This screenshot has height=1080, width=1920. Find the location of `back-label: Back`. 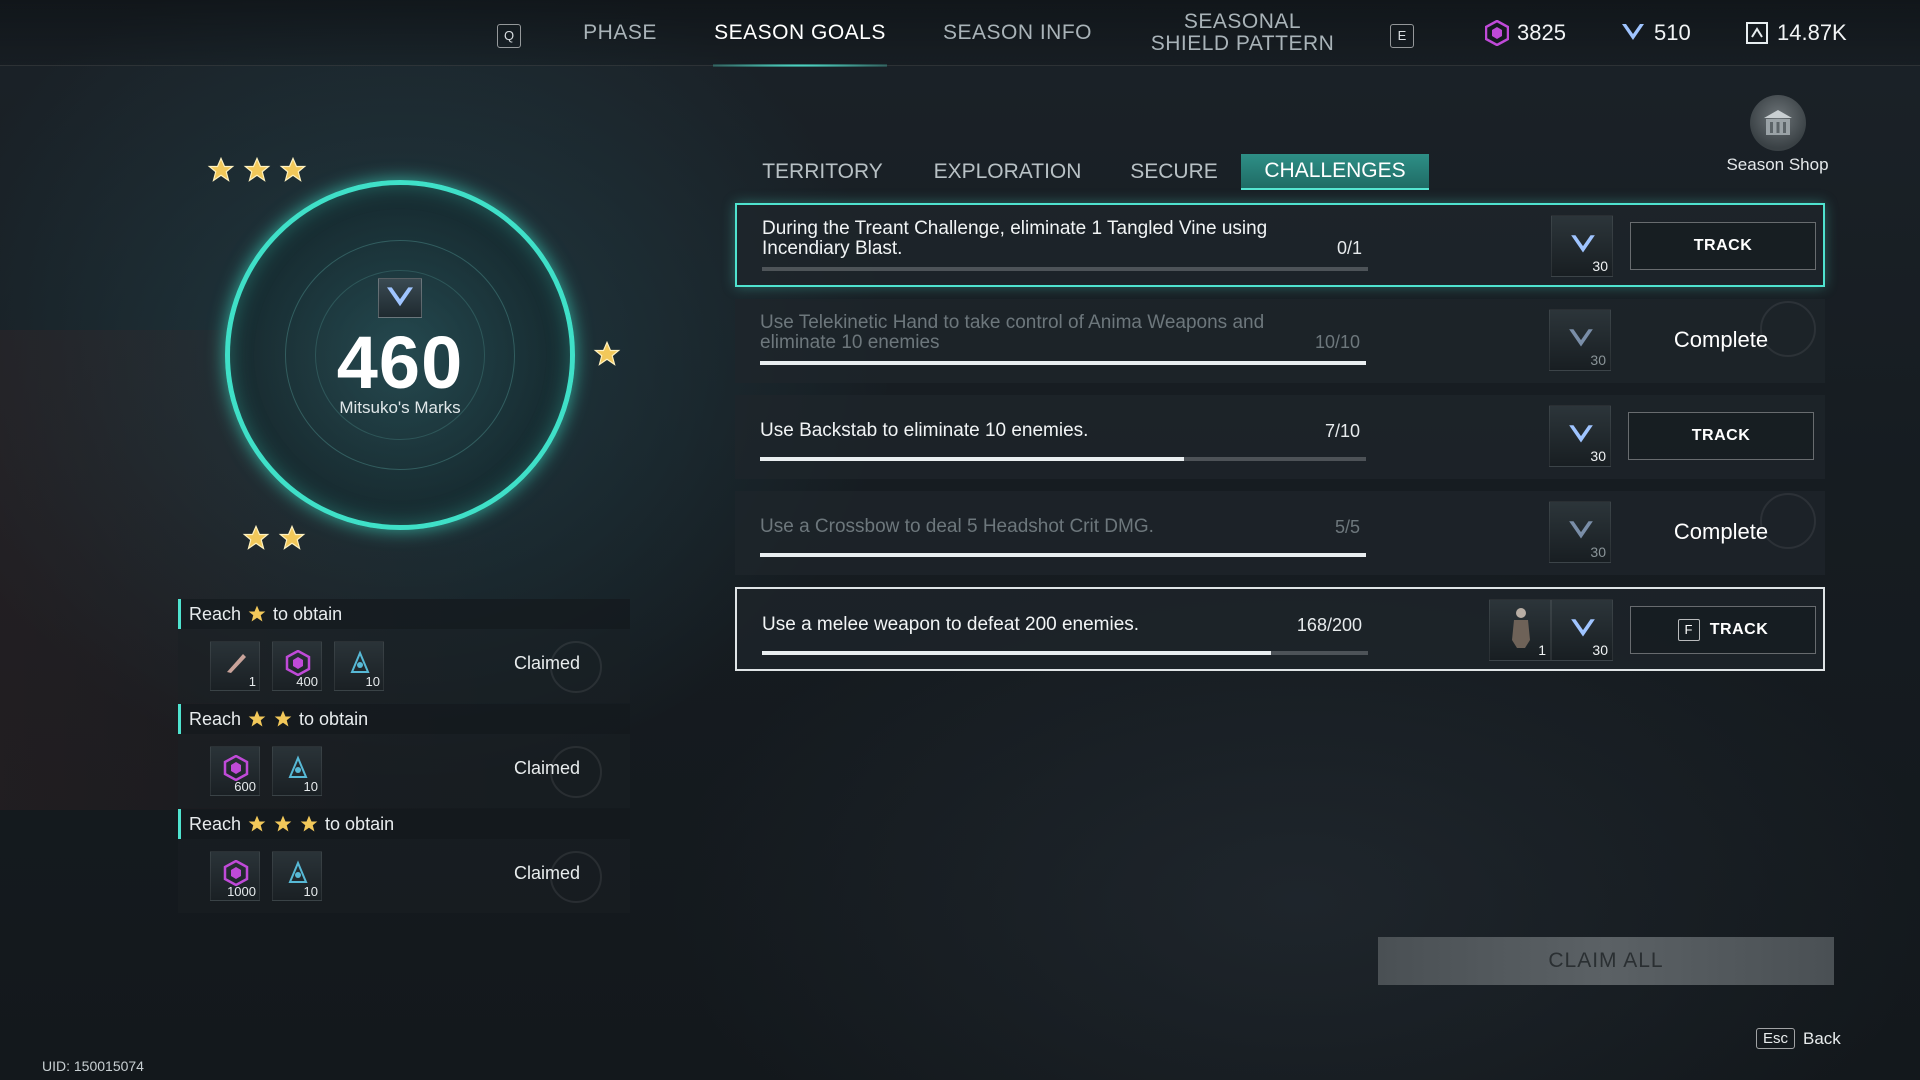

back-label: Back is located at coordinates (1822, 1038).